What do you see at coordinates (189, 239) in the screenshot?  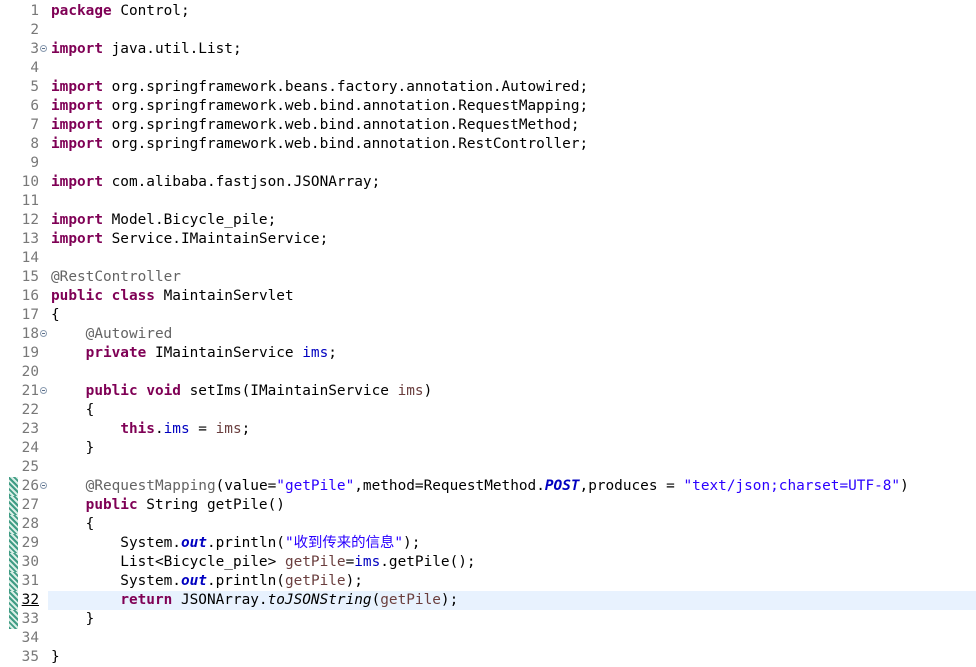 I see `code-text: import Service.IMaintainService;` at bounding box center [189, 239].